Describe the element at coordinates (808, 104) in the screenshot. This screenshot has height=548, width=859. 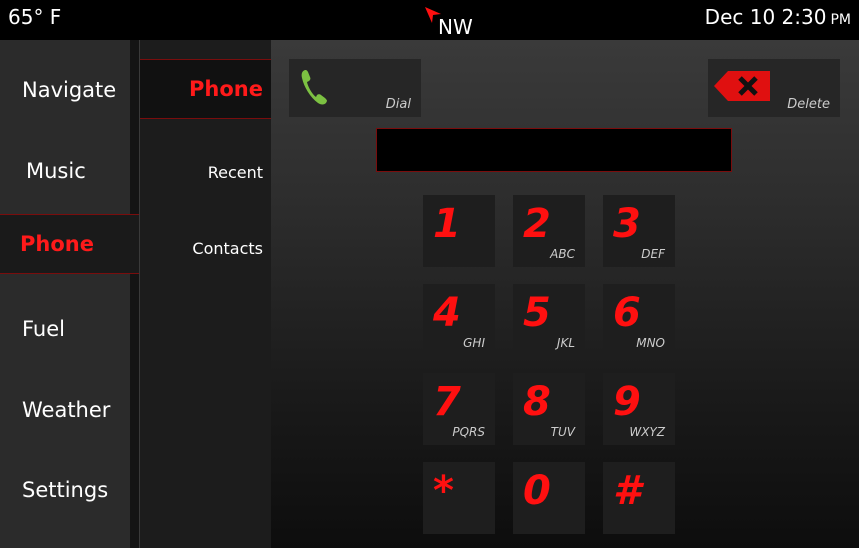
I see `delete-button-label: Delete` at that location.